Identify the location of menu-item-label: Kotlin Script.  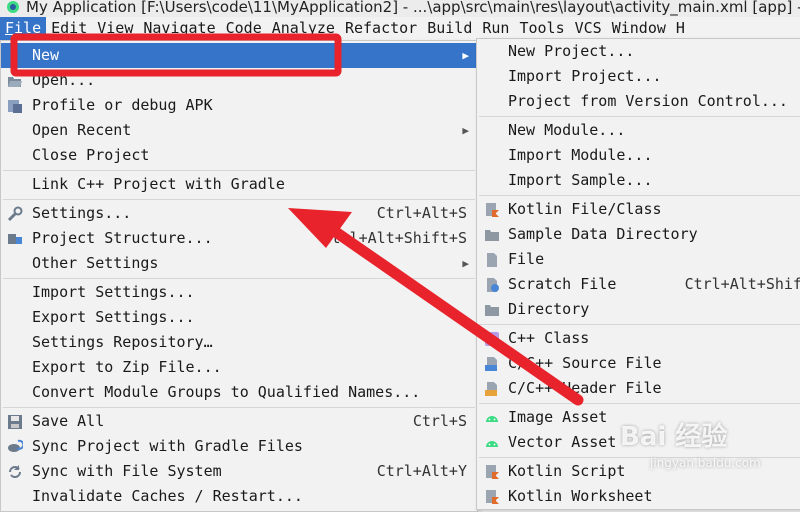
(567, 471).